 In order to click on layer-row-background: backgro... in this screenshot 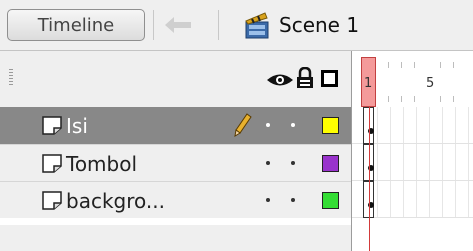, I will do `click(176, 199)`.